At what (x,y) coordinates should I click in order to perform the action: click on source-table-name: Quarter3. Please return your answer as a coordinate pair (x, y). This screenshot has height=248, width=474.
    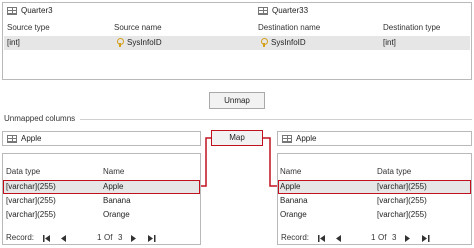
    Looking at the image, I should click on (37, 10).